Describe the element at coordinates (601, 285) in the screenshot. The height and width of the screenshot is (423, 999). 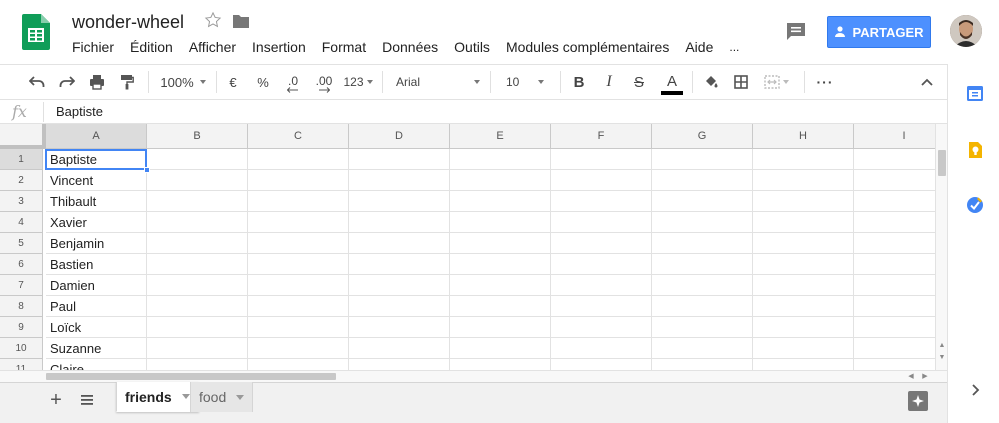
I see `cell-f7` at that location.